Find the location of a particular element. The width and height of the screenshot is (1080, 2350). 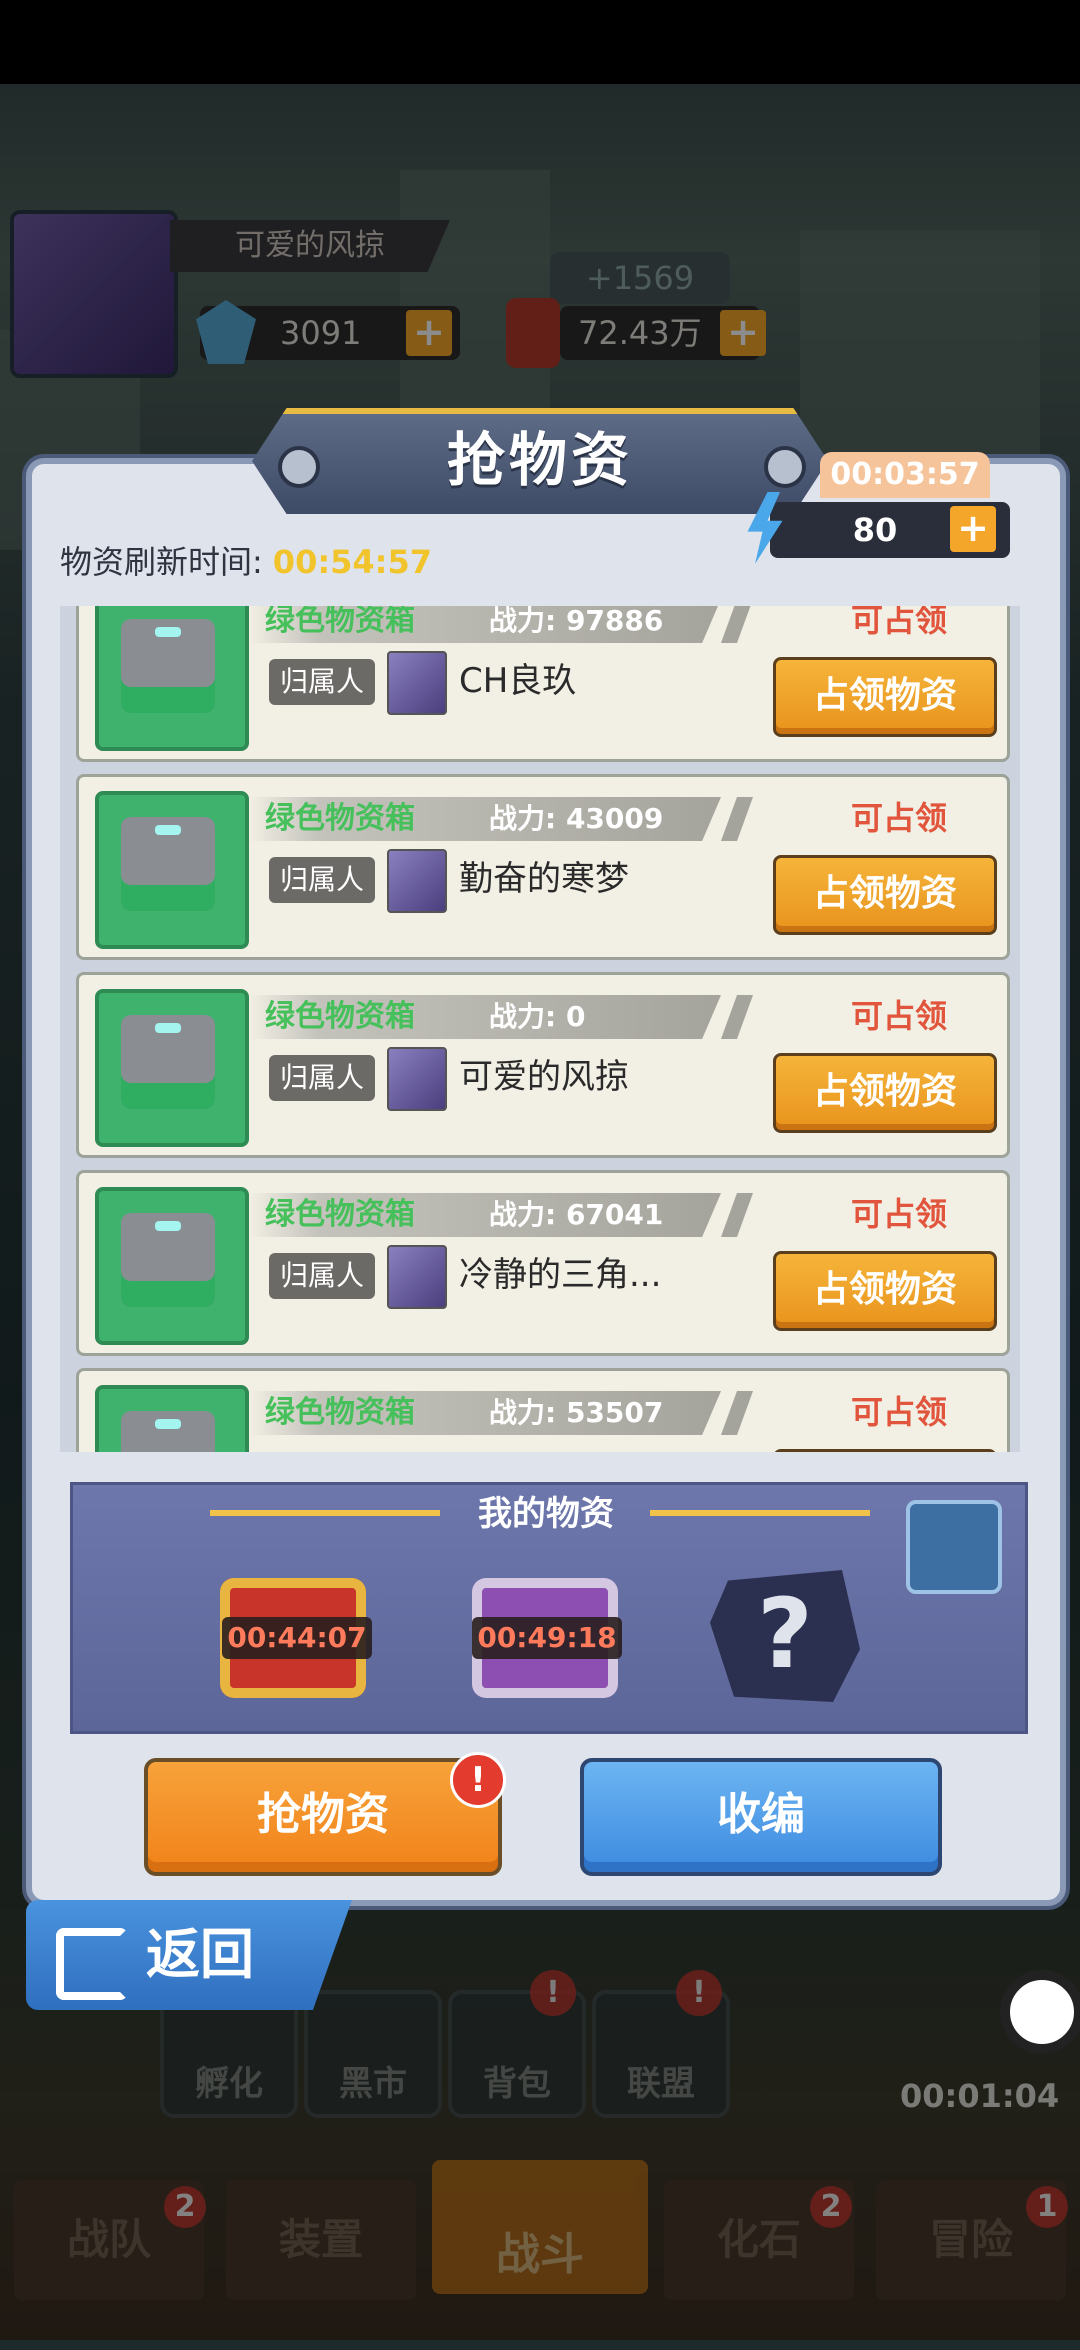

owner-name: CH良玖 is located at coordinates (518, 681).